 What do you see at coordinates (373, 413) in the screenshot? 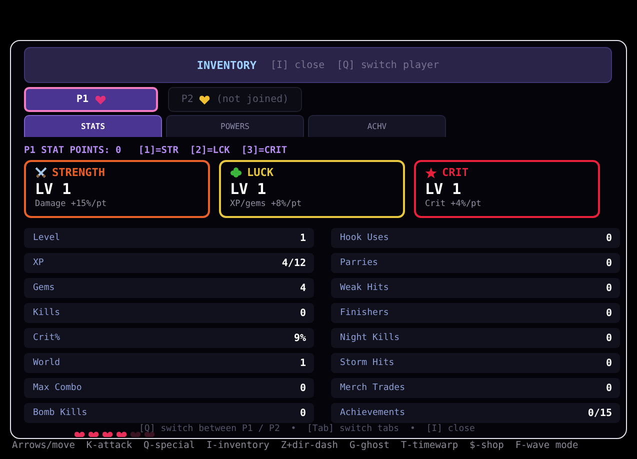
I see `stat-label: Achievements` at bounding box center [373, 413].